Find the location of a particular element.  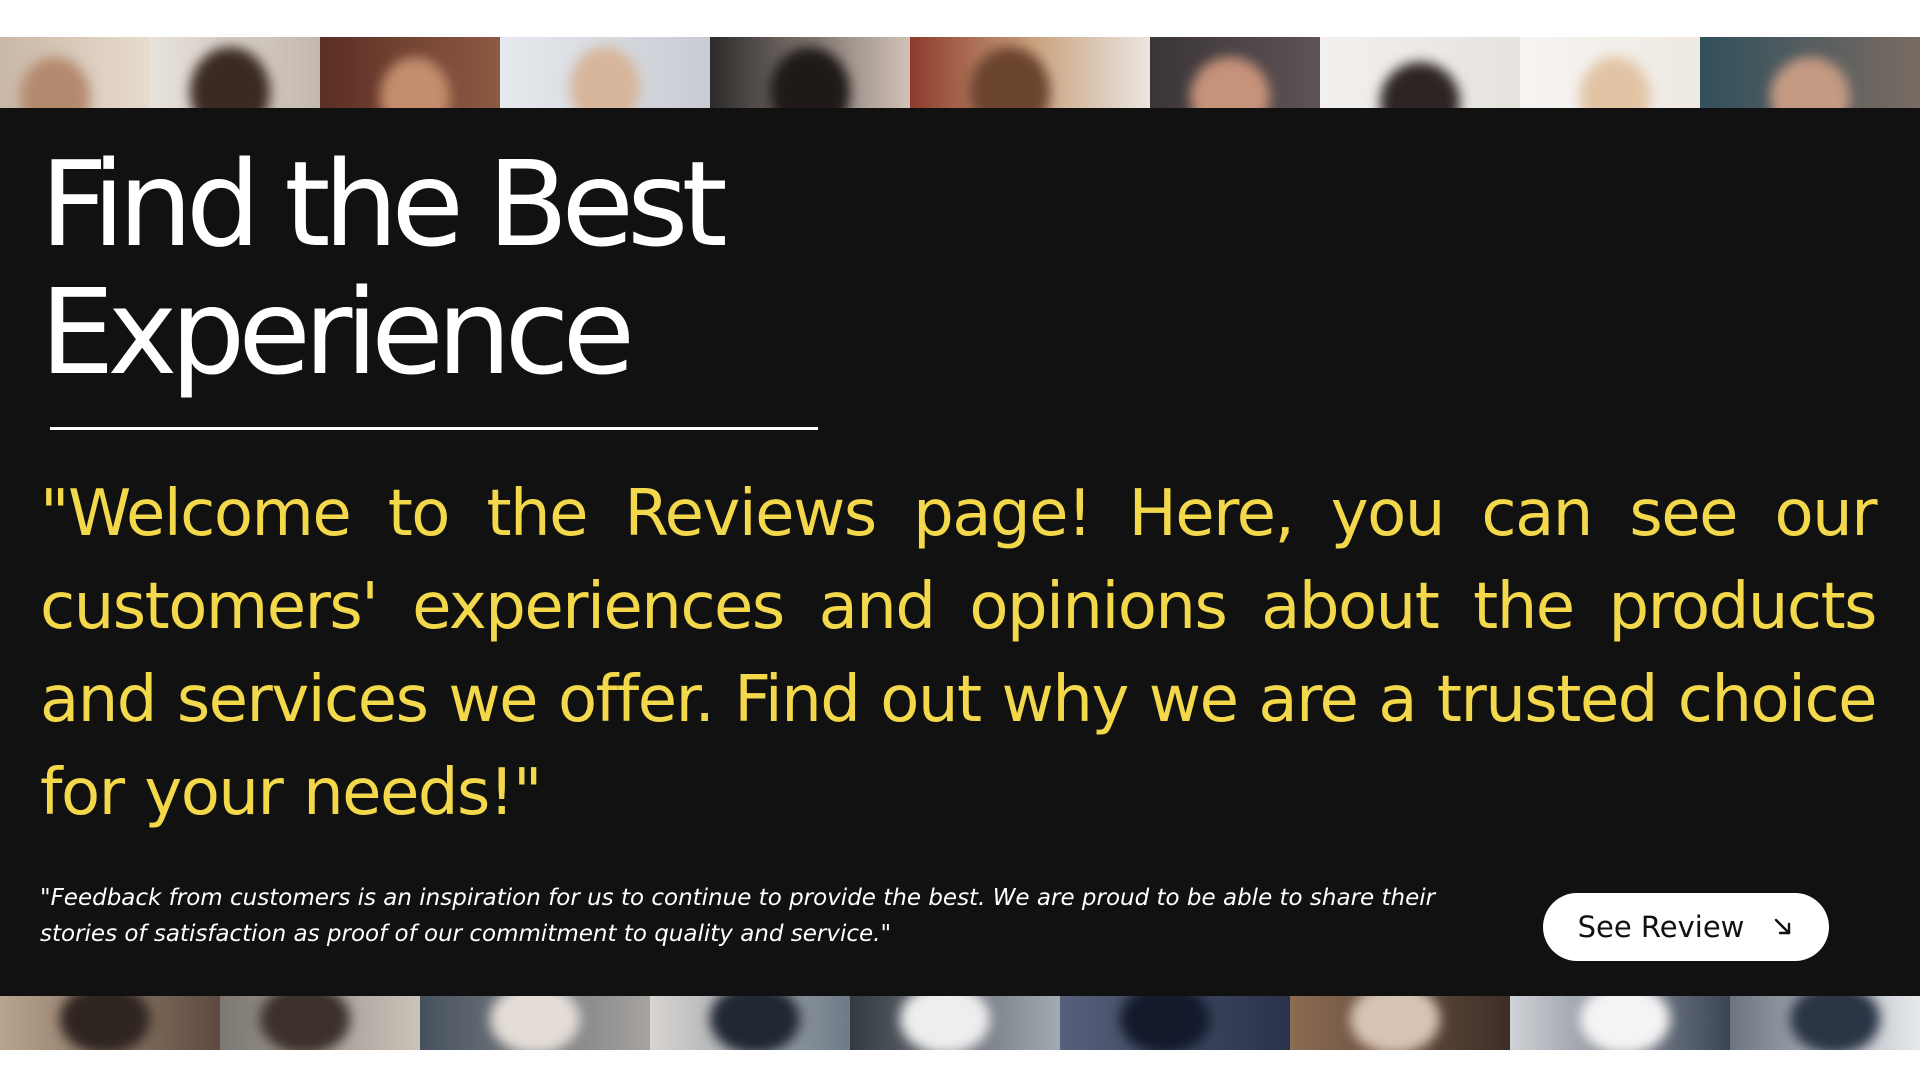

customer-photo-collage-bottom is located at coordinates (960, 1022).